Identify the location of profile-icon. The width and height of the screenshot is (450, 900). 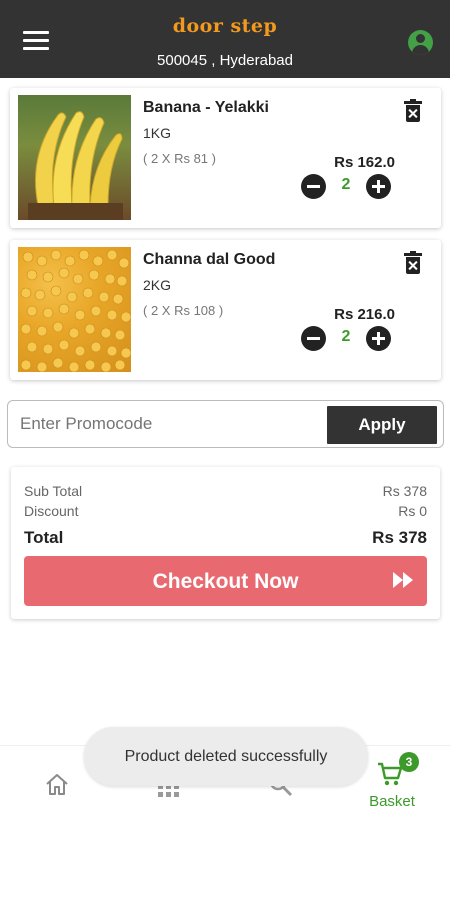
(420, 42).